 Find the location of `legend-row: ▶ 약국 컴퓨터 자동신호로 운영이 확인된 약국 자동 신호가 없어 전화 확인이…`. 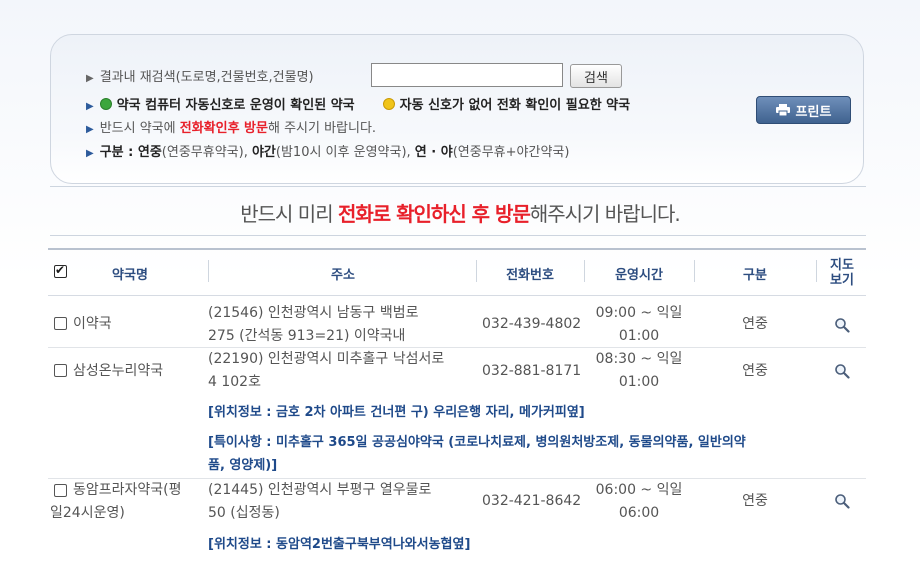

legend-row: ▶ 약국 컴퓨터 자동신호로 운영이 확인된 약국 자동 신호가 없어 전화 확인이… is located at coordinates (358, 103).